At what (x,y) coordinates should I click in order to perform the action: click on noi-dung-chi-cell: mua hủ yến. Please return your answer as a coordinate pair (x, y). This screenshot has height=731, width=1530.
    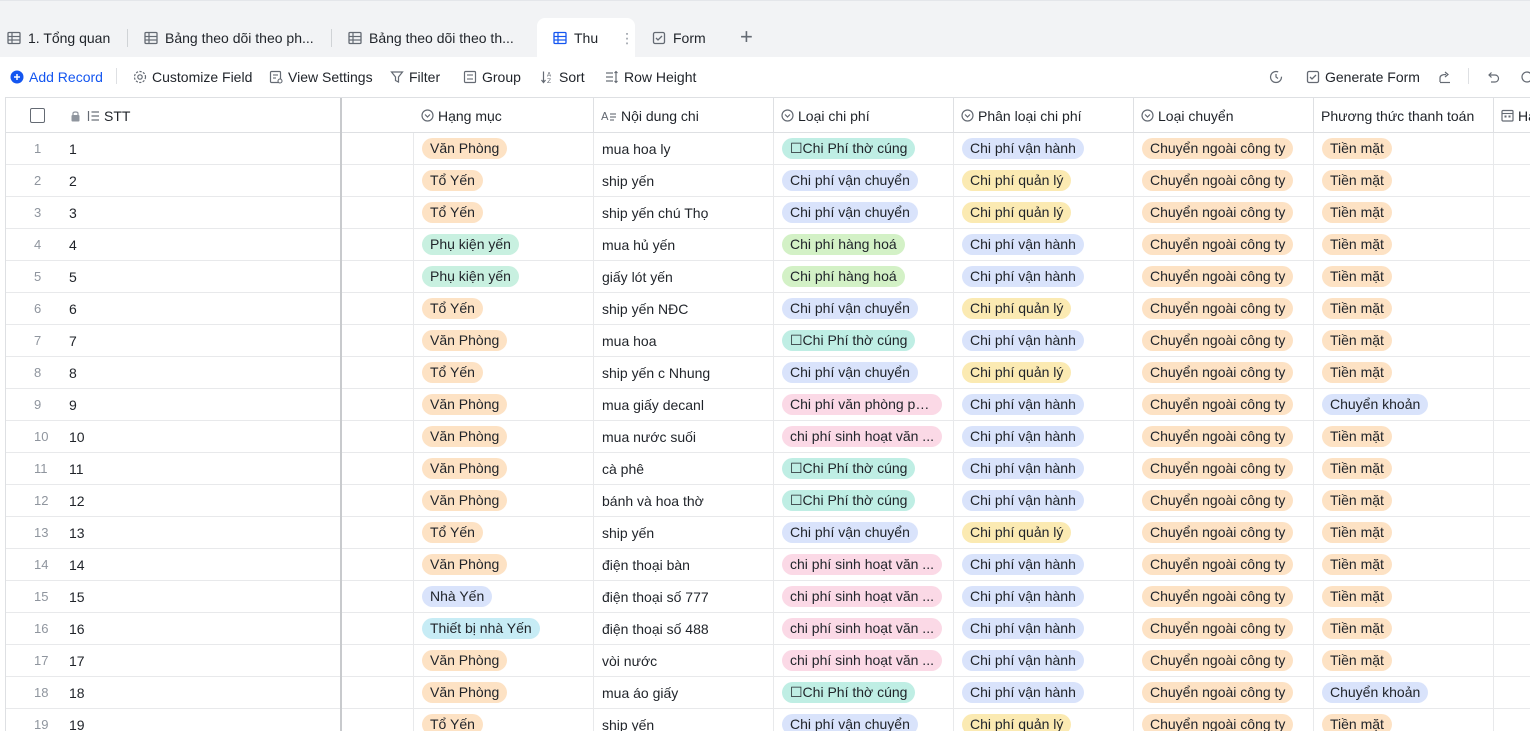
    Looking at the image, I should click on (684, 244).